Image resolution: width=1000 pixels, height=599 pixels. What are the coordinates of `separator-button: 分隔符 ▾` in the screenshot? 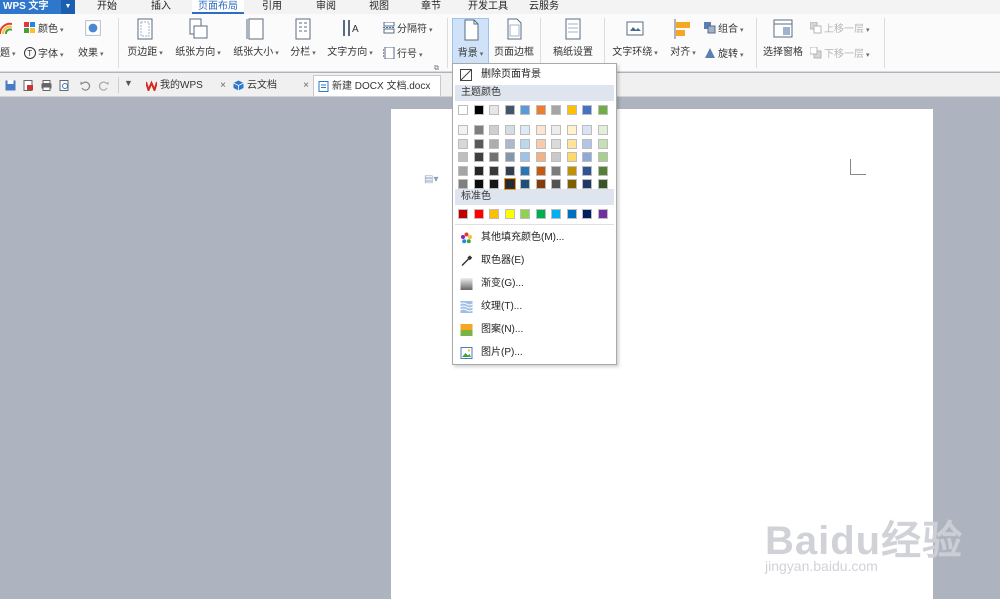 It's located at (408, 28).